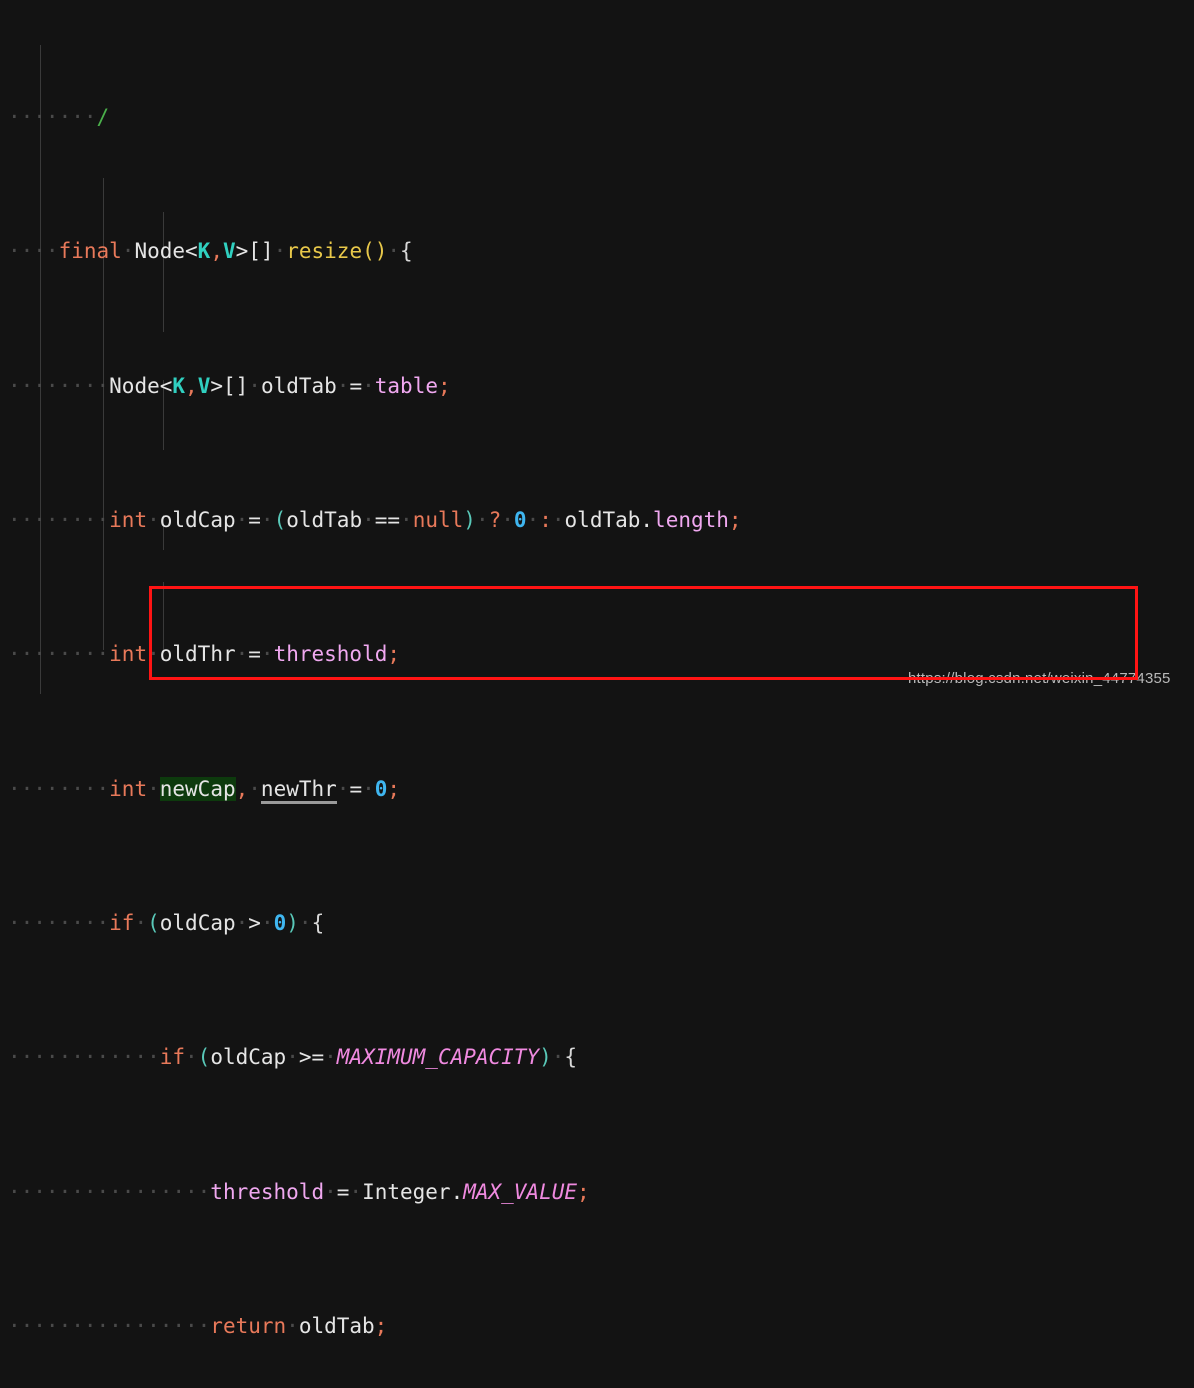 Image resolution: width=1194 pixels, height=1388 pixels. Describe the element at coordinates (413, 1191) in the screenshot. I see `type-integer: Integer.` at that location.